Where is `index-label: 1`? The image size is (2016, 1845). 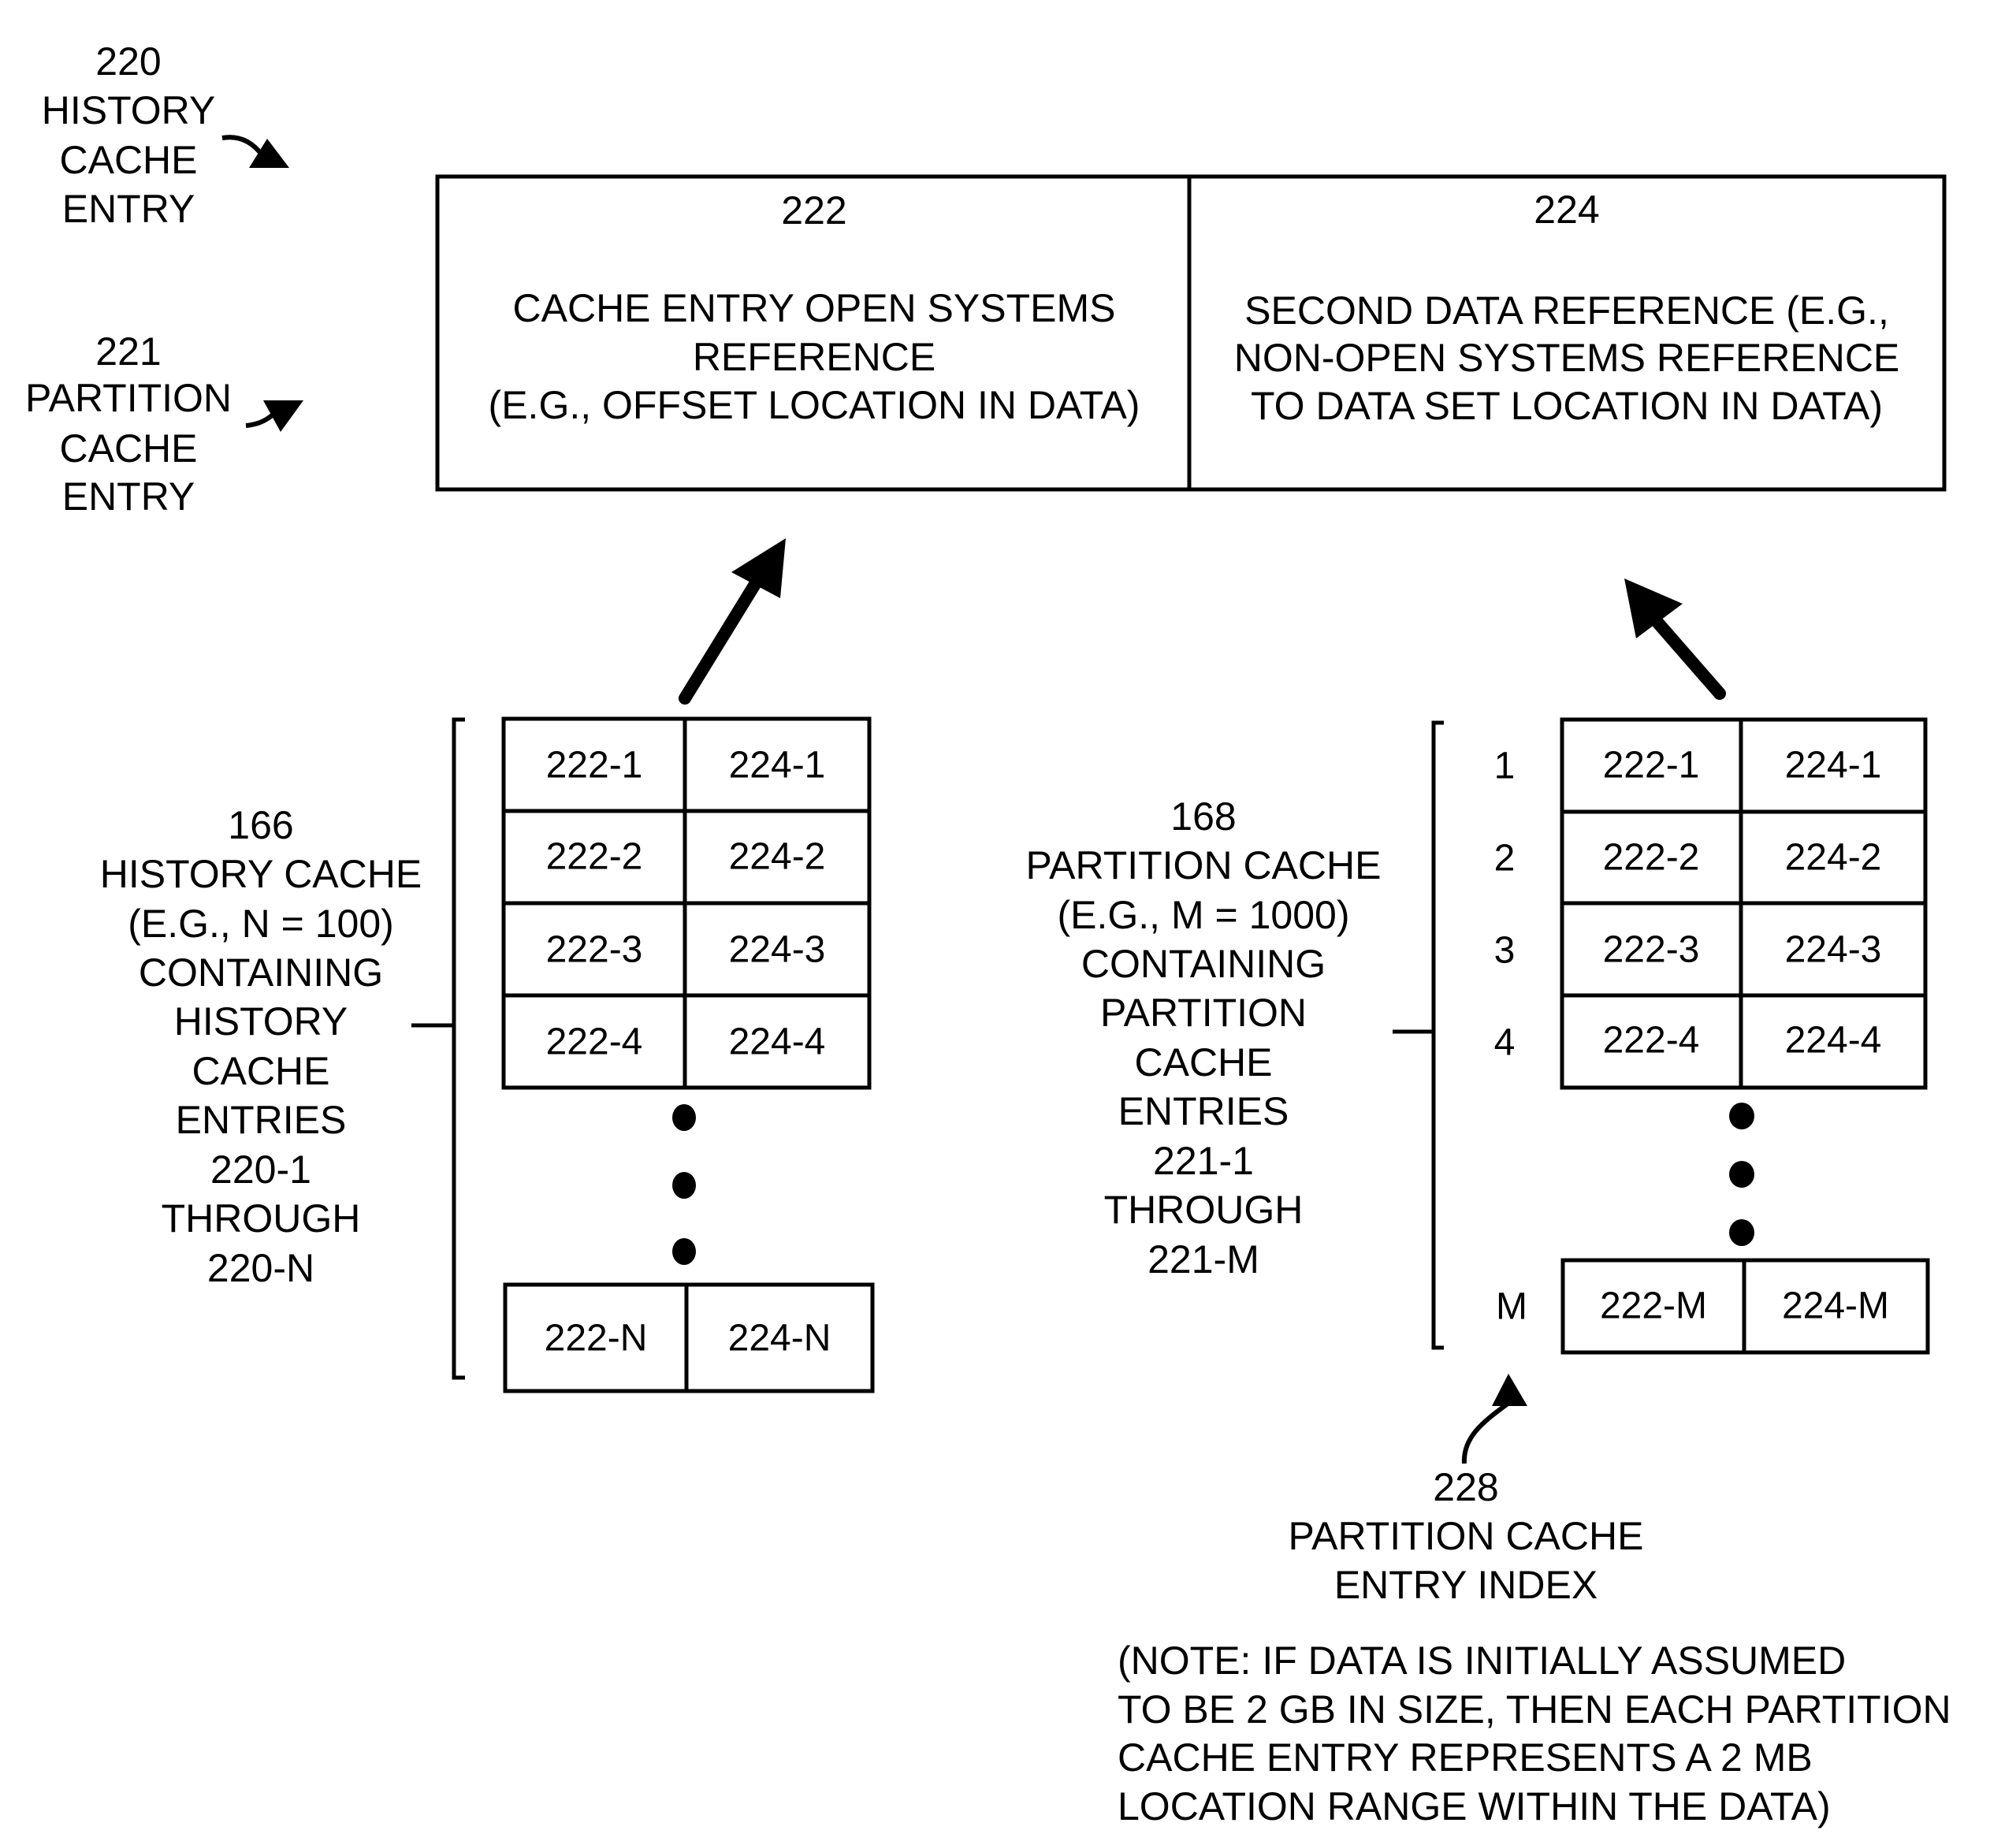 index-label: 1 is located at coordinates (1505, 767).